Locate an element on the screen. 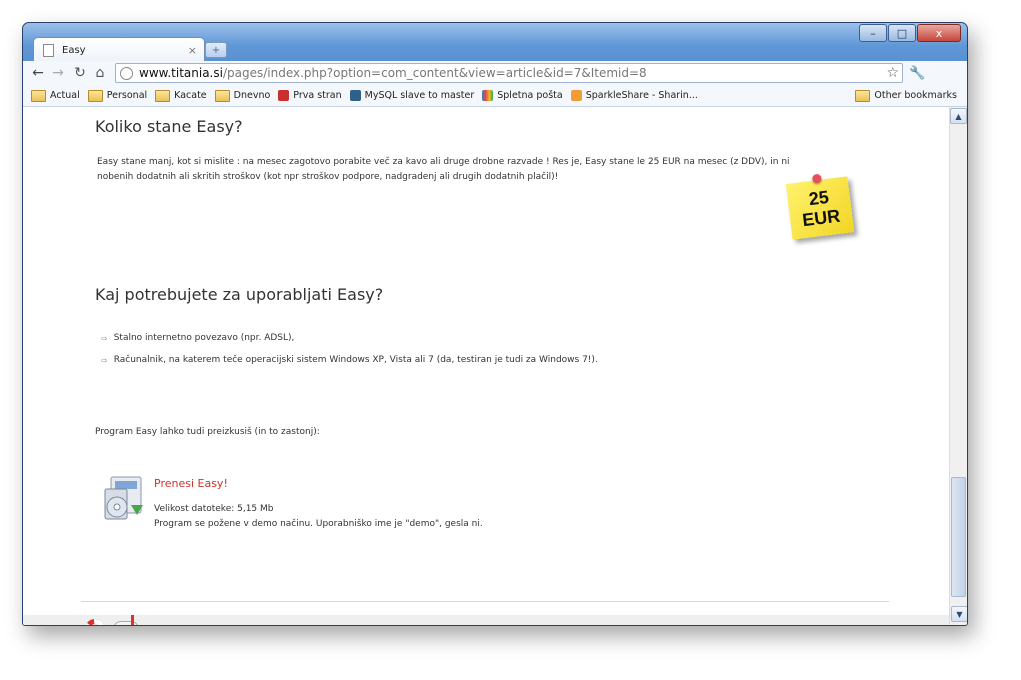 The width and height of the screenshot is (1021, 680). requirement-text: Stalno internetno povezavo (npr. ADSL), is located at coordinates (204, 338).